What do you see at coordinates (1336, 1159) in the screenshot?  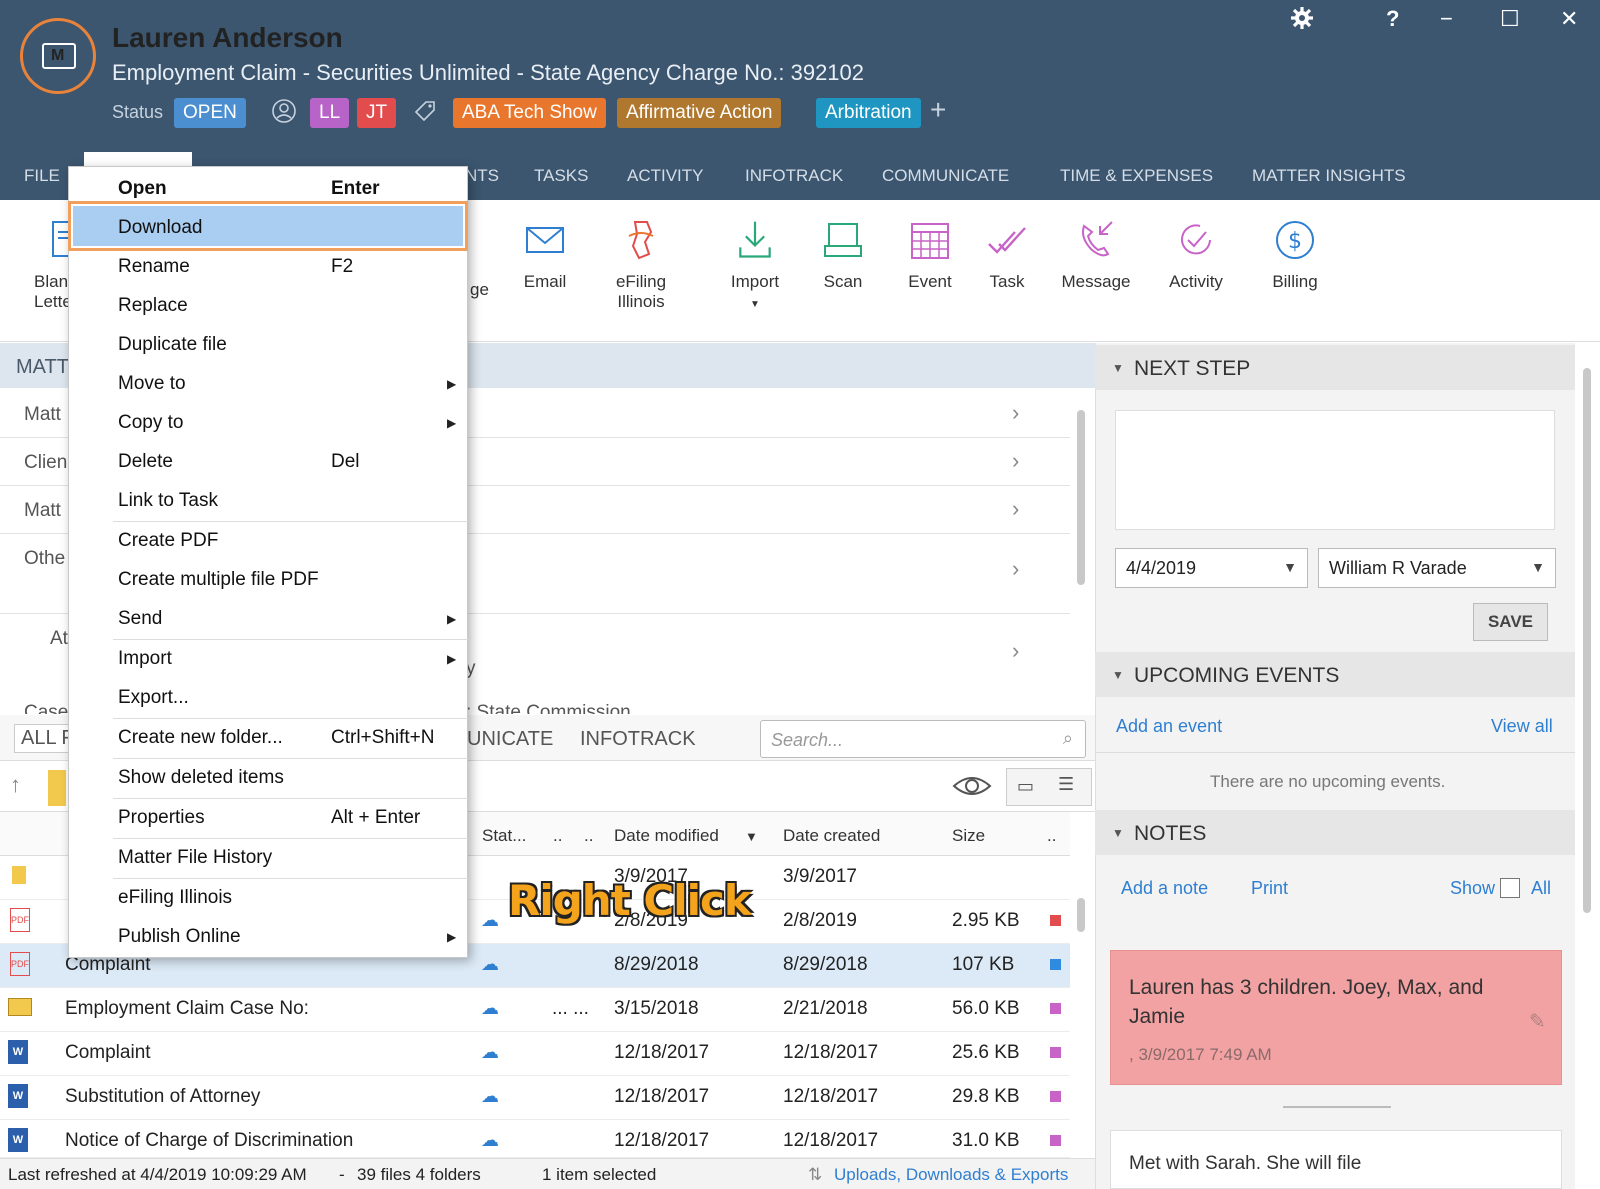 I see `note-card: Met with Sarah. She will file` at bounding box center [1336, 1159].